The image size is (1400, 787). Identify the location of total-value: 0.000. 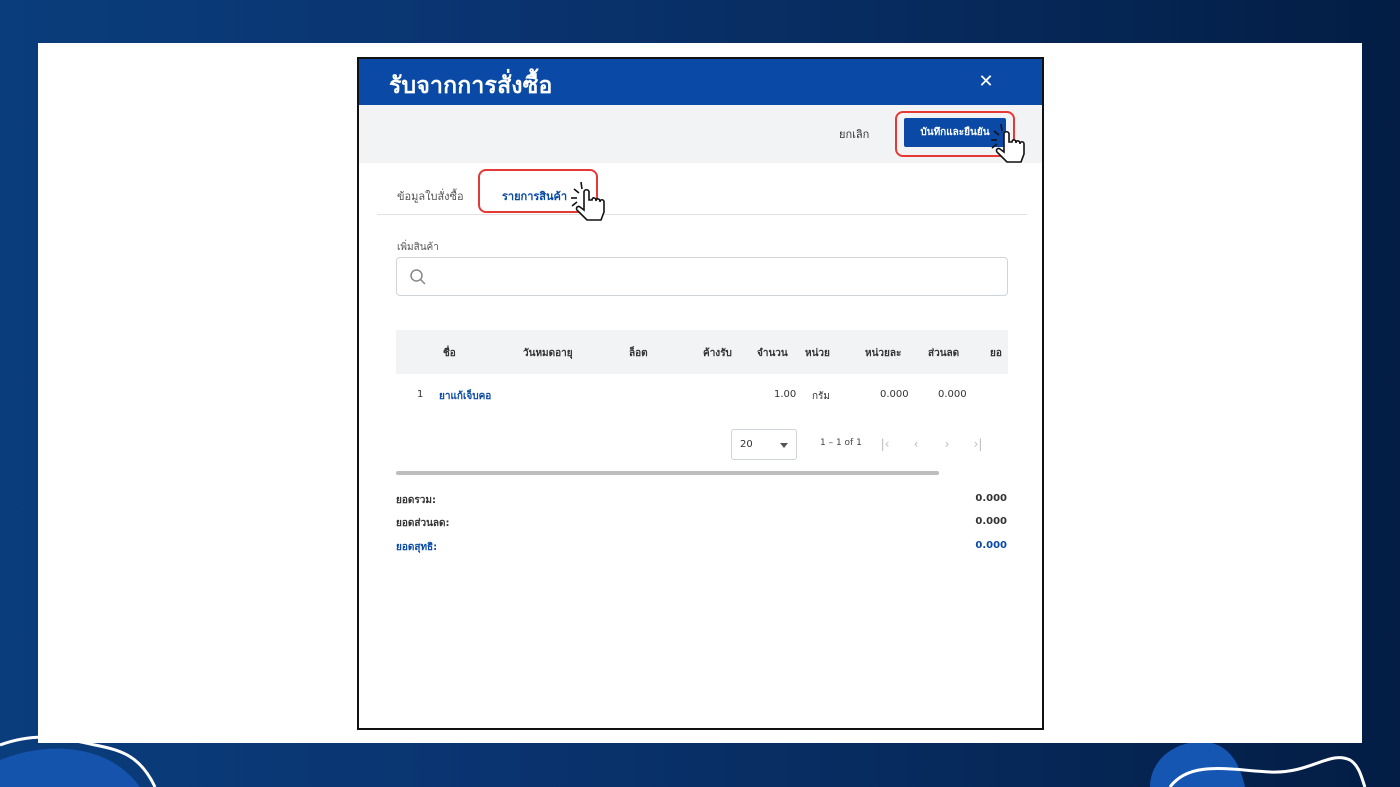
(991, 498).